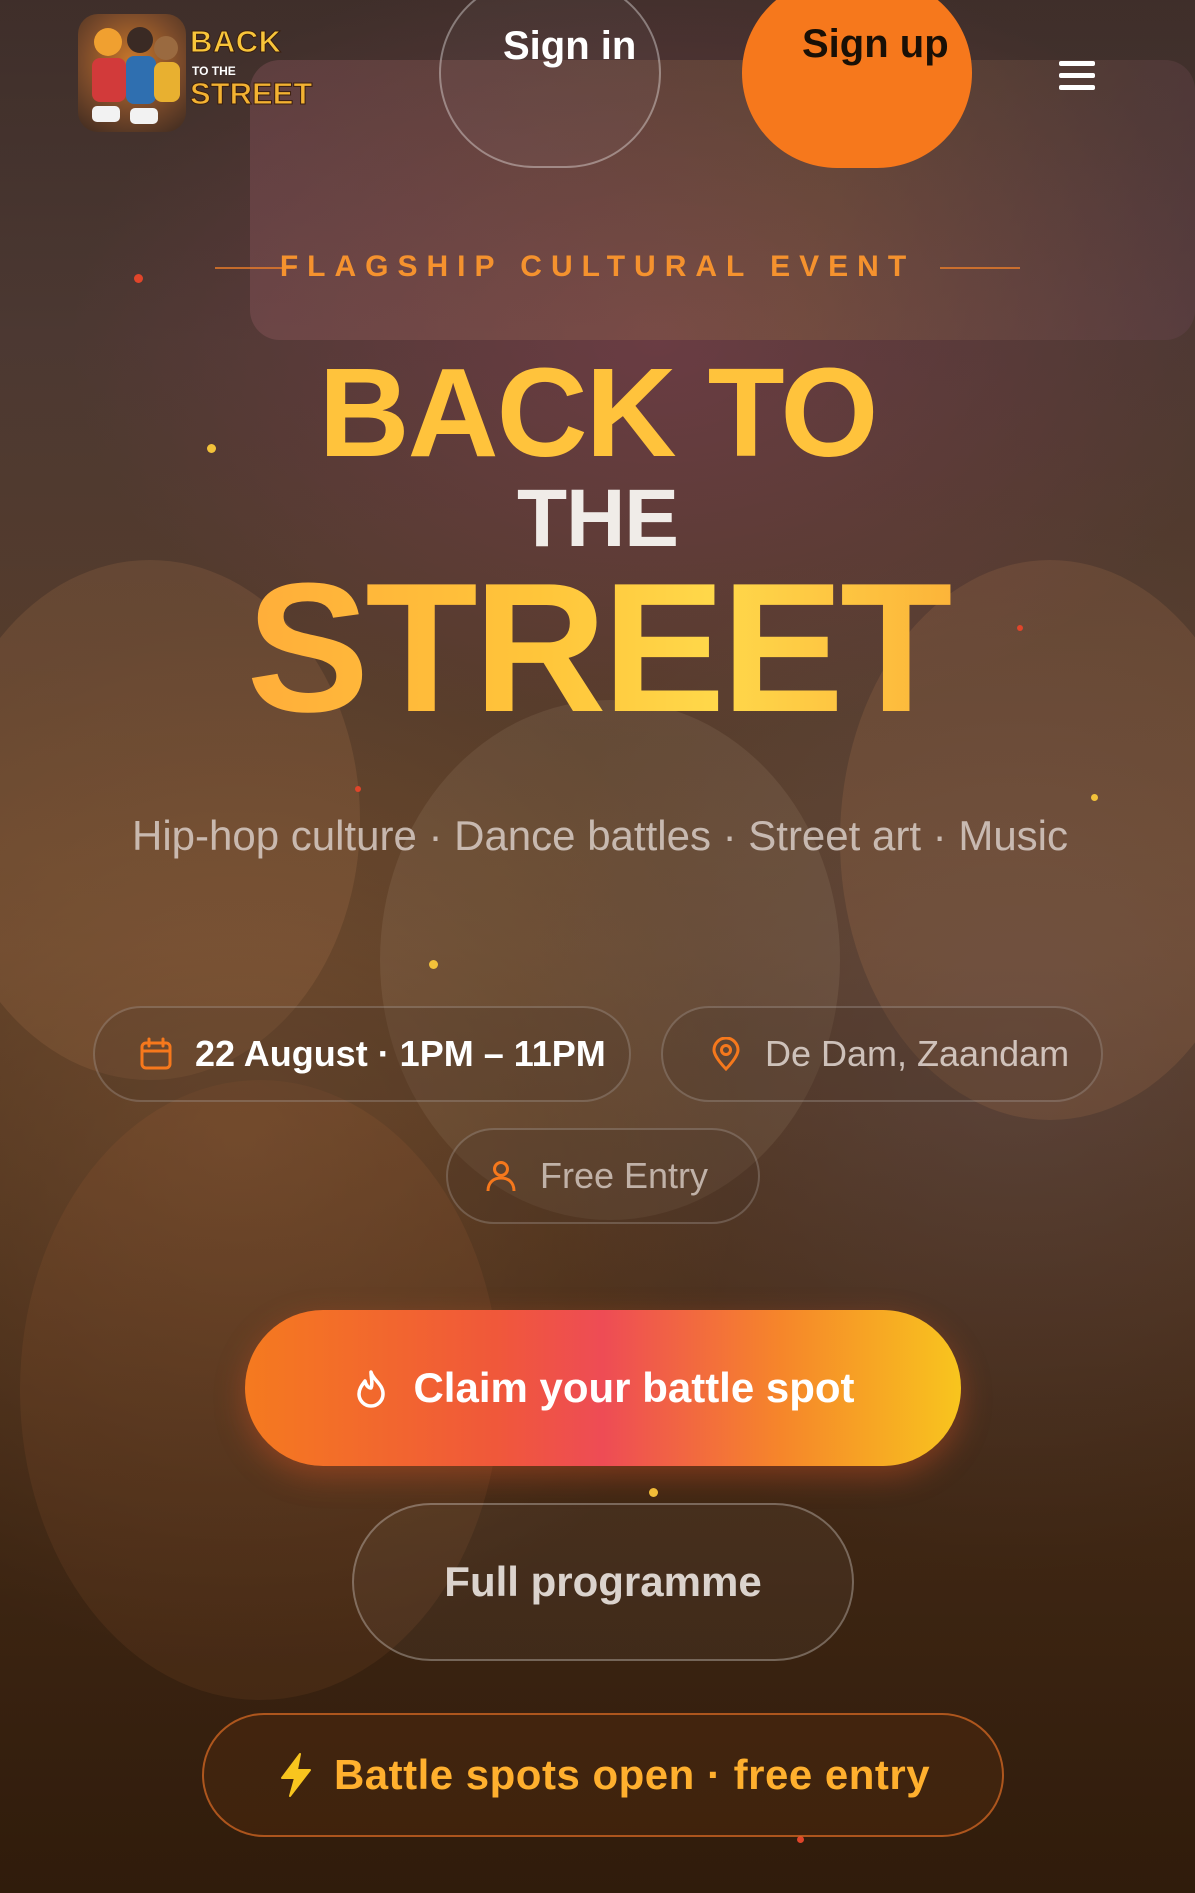  I want to click on event-date: 22 August · 1PM – 11PM, so click(400, 1053).